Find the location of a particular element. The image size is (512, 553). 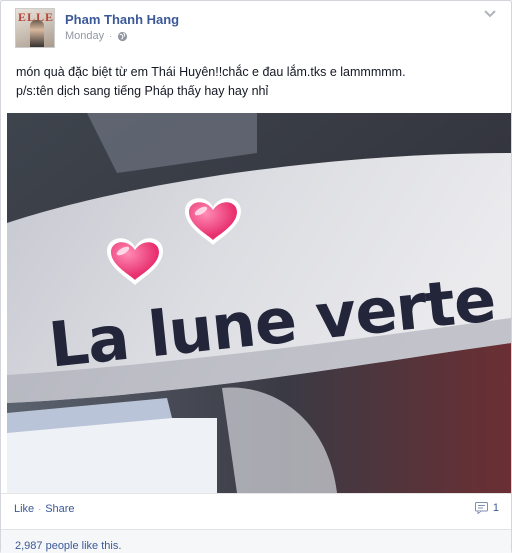

comment-count: 1 is located at coordinates (486, 508).